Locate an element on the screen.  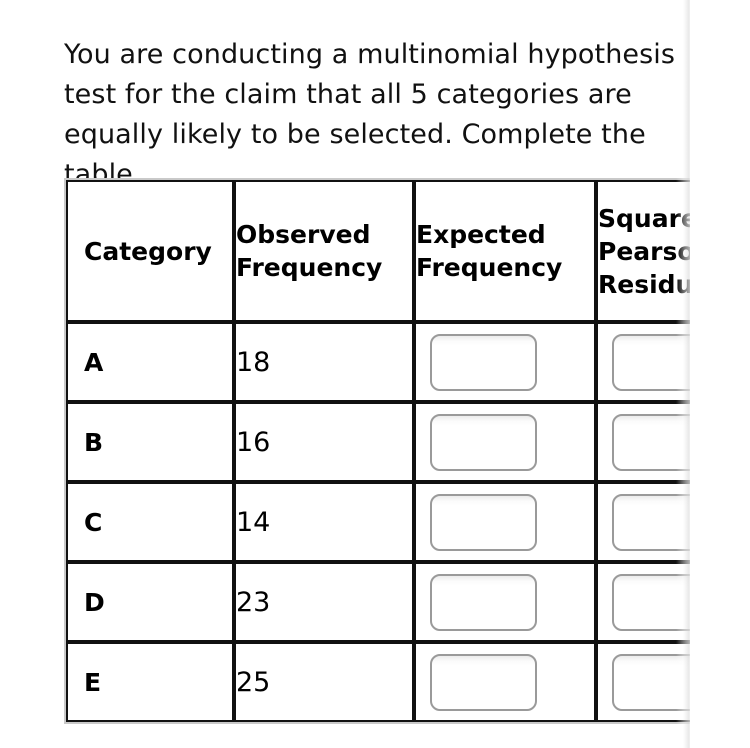
table-row: A 18 is located at coordinates (378, 362).